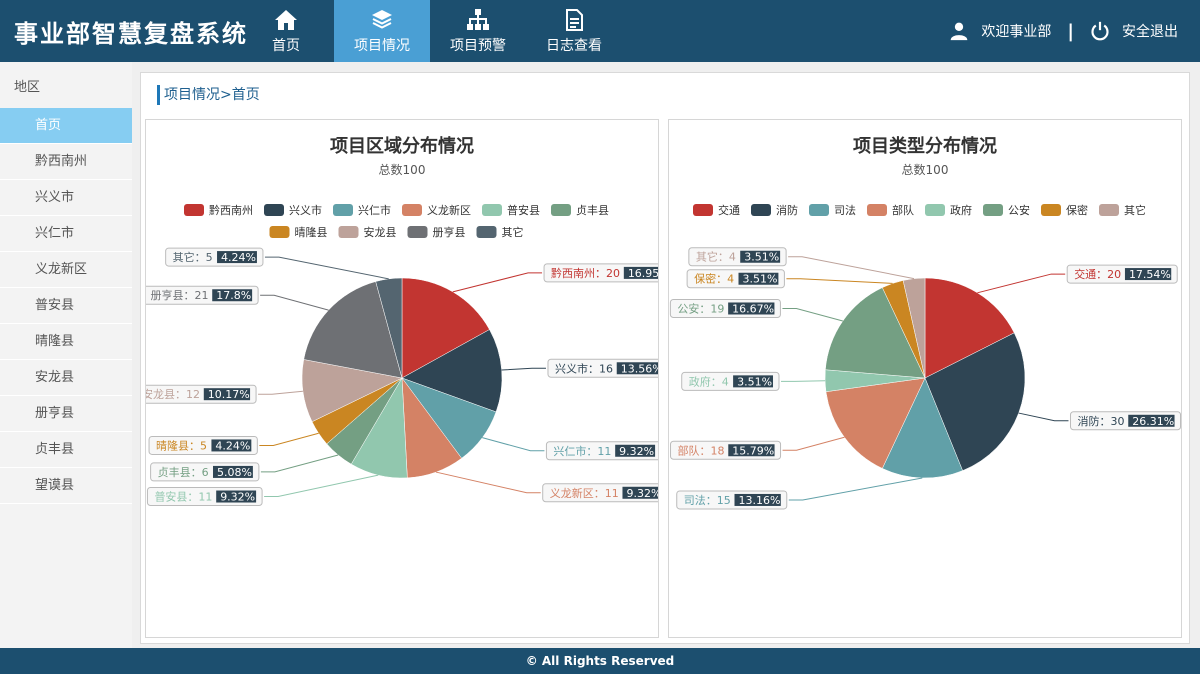 The width and height of the screenshot is (1200, 674). What do you see at coordinates (1064, 210) in the screenshot?
I see `legend-item: 保密` at bounding box center [1064, 210].